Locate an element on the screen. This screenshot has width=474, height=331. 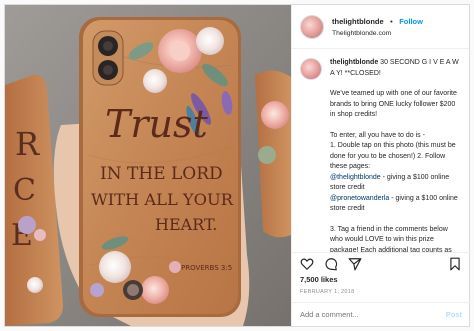
case-reference: PROVERBS 3:5 is located at coordinates (206, 268).